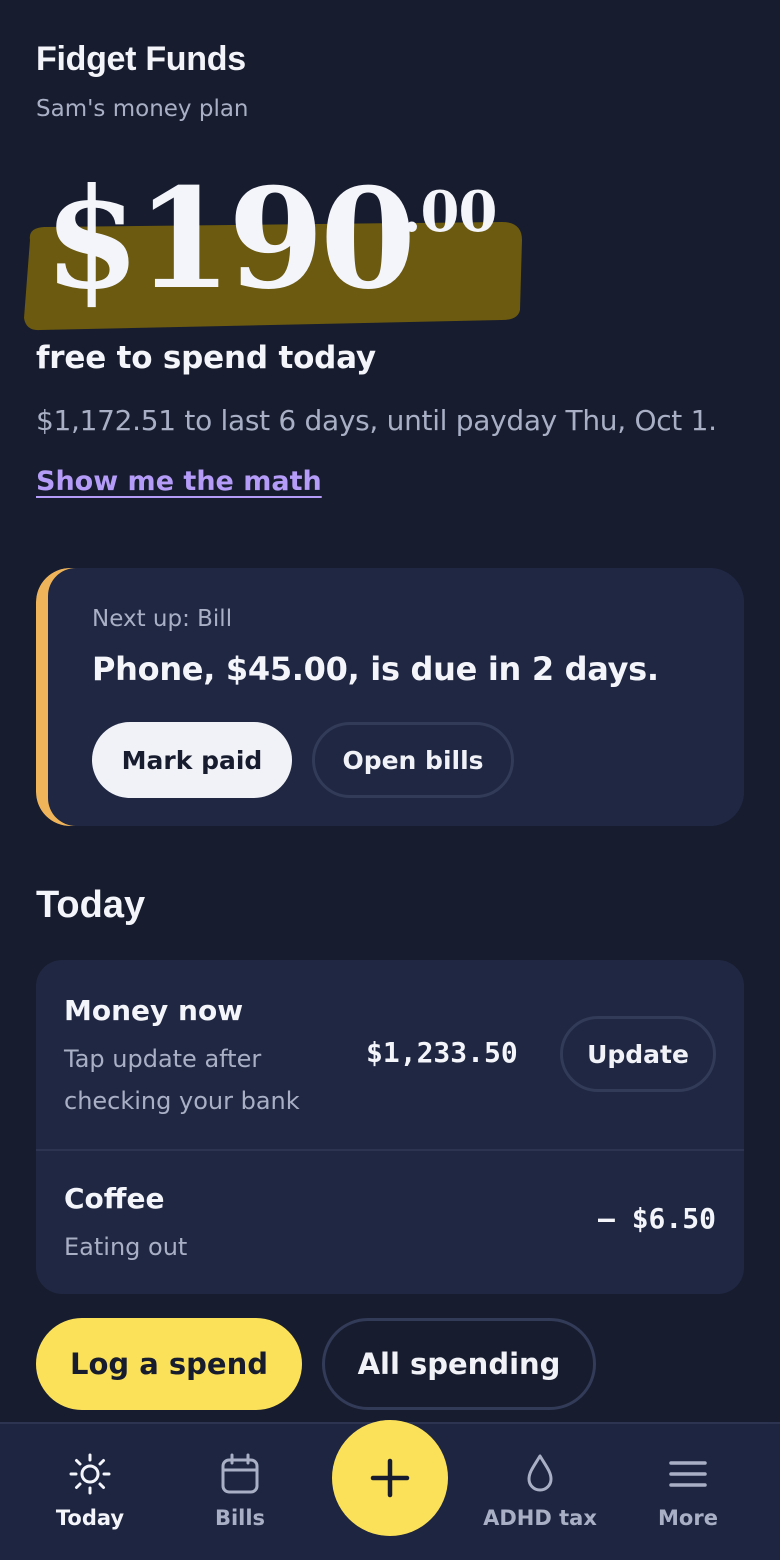  Describe the element at coordinates (688, 1474) in the screenshot. I see `menu-icon` at that location.